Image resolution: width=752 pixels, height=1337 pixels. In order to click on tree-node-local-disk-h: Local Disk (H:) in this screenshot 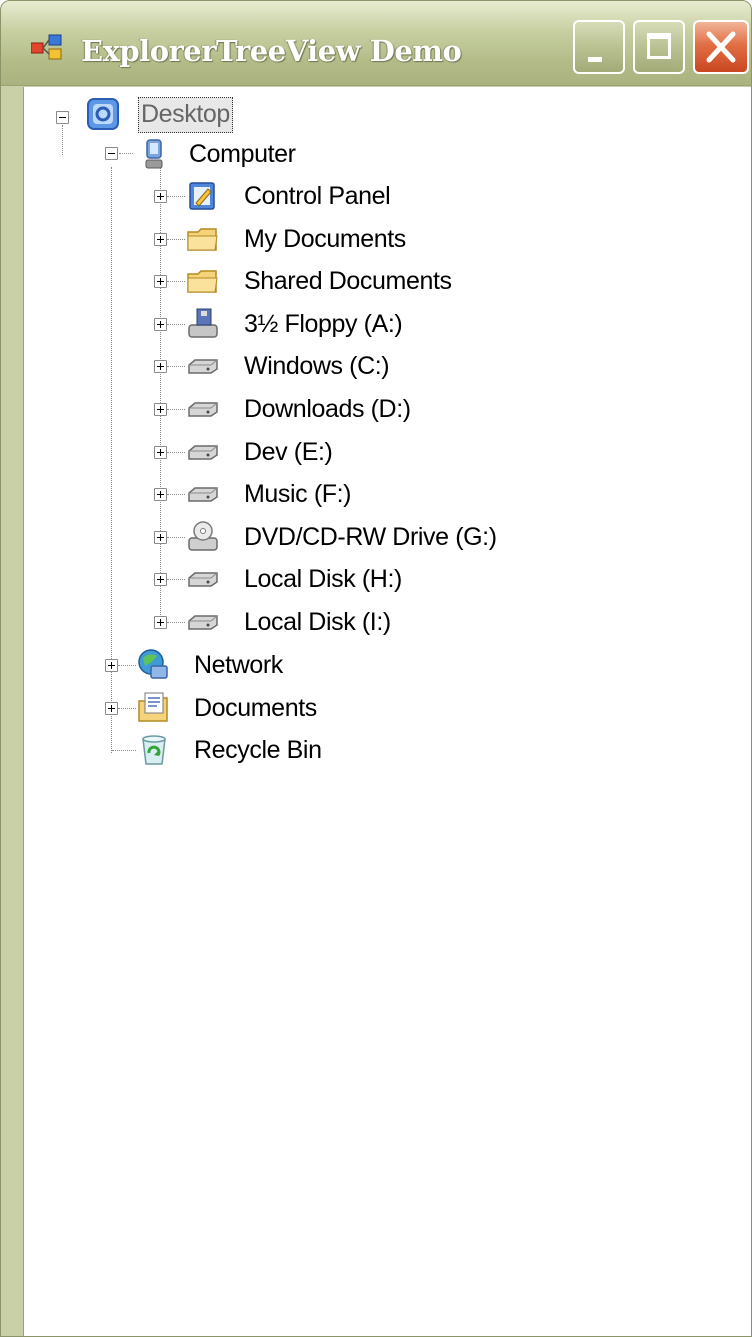, I will do `click(387, 580)`.